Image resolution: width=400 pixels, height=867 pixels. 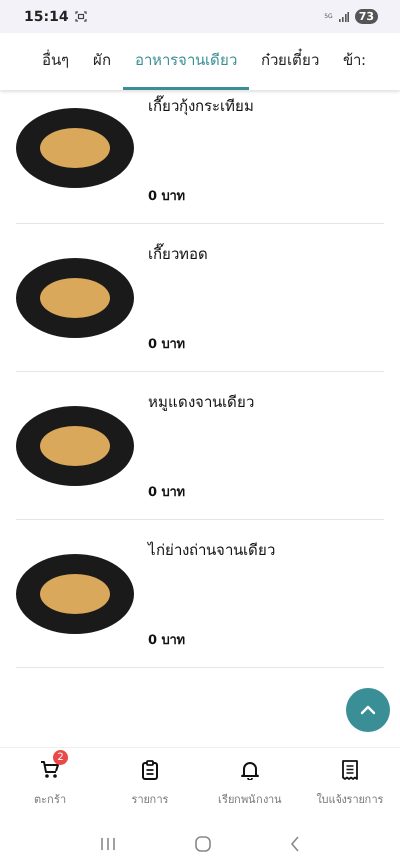 What do you see at coordinates (80, 16) in the screenshot?
I see `screenshot-icon` at bounding box center [80, 16].